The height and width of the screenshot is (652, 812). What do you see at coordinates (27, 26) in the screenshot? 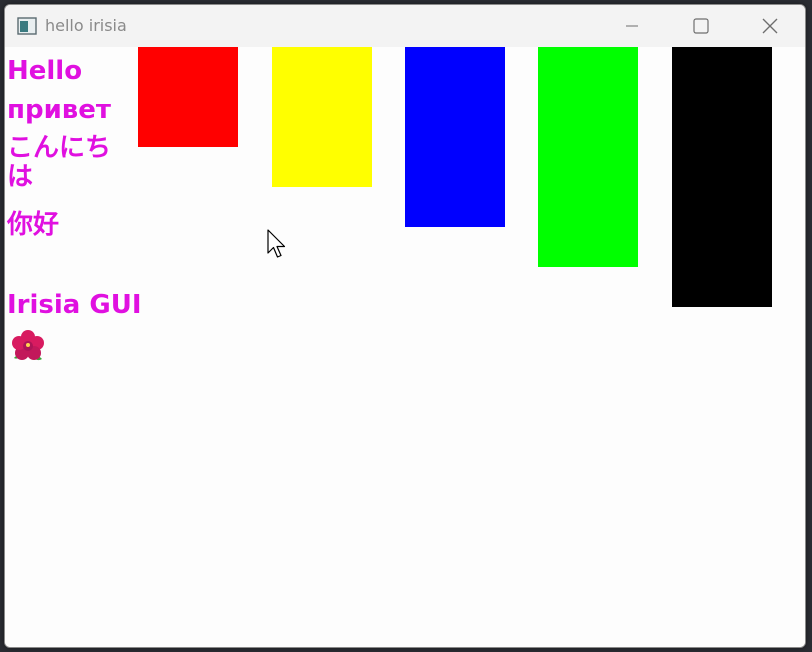
I see `app-icon` at bounding box center [27, 26].